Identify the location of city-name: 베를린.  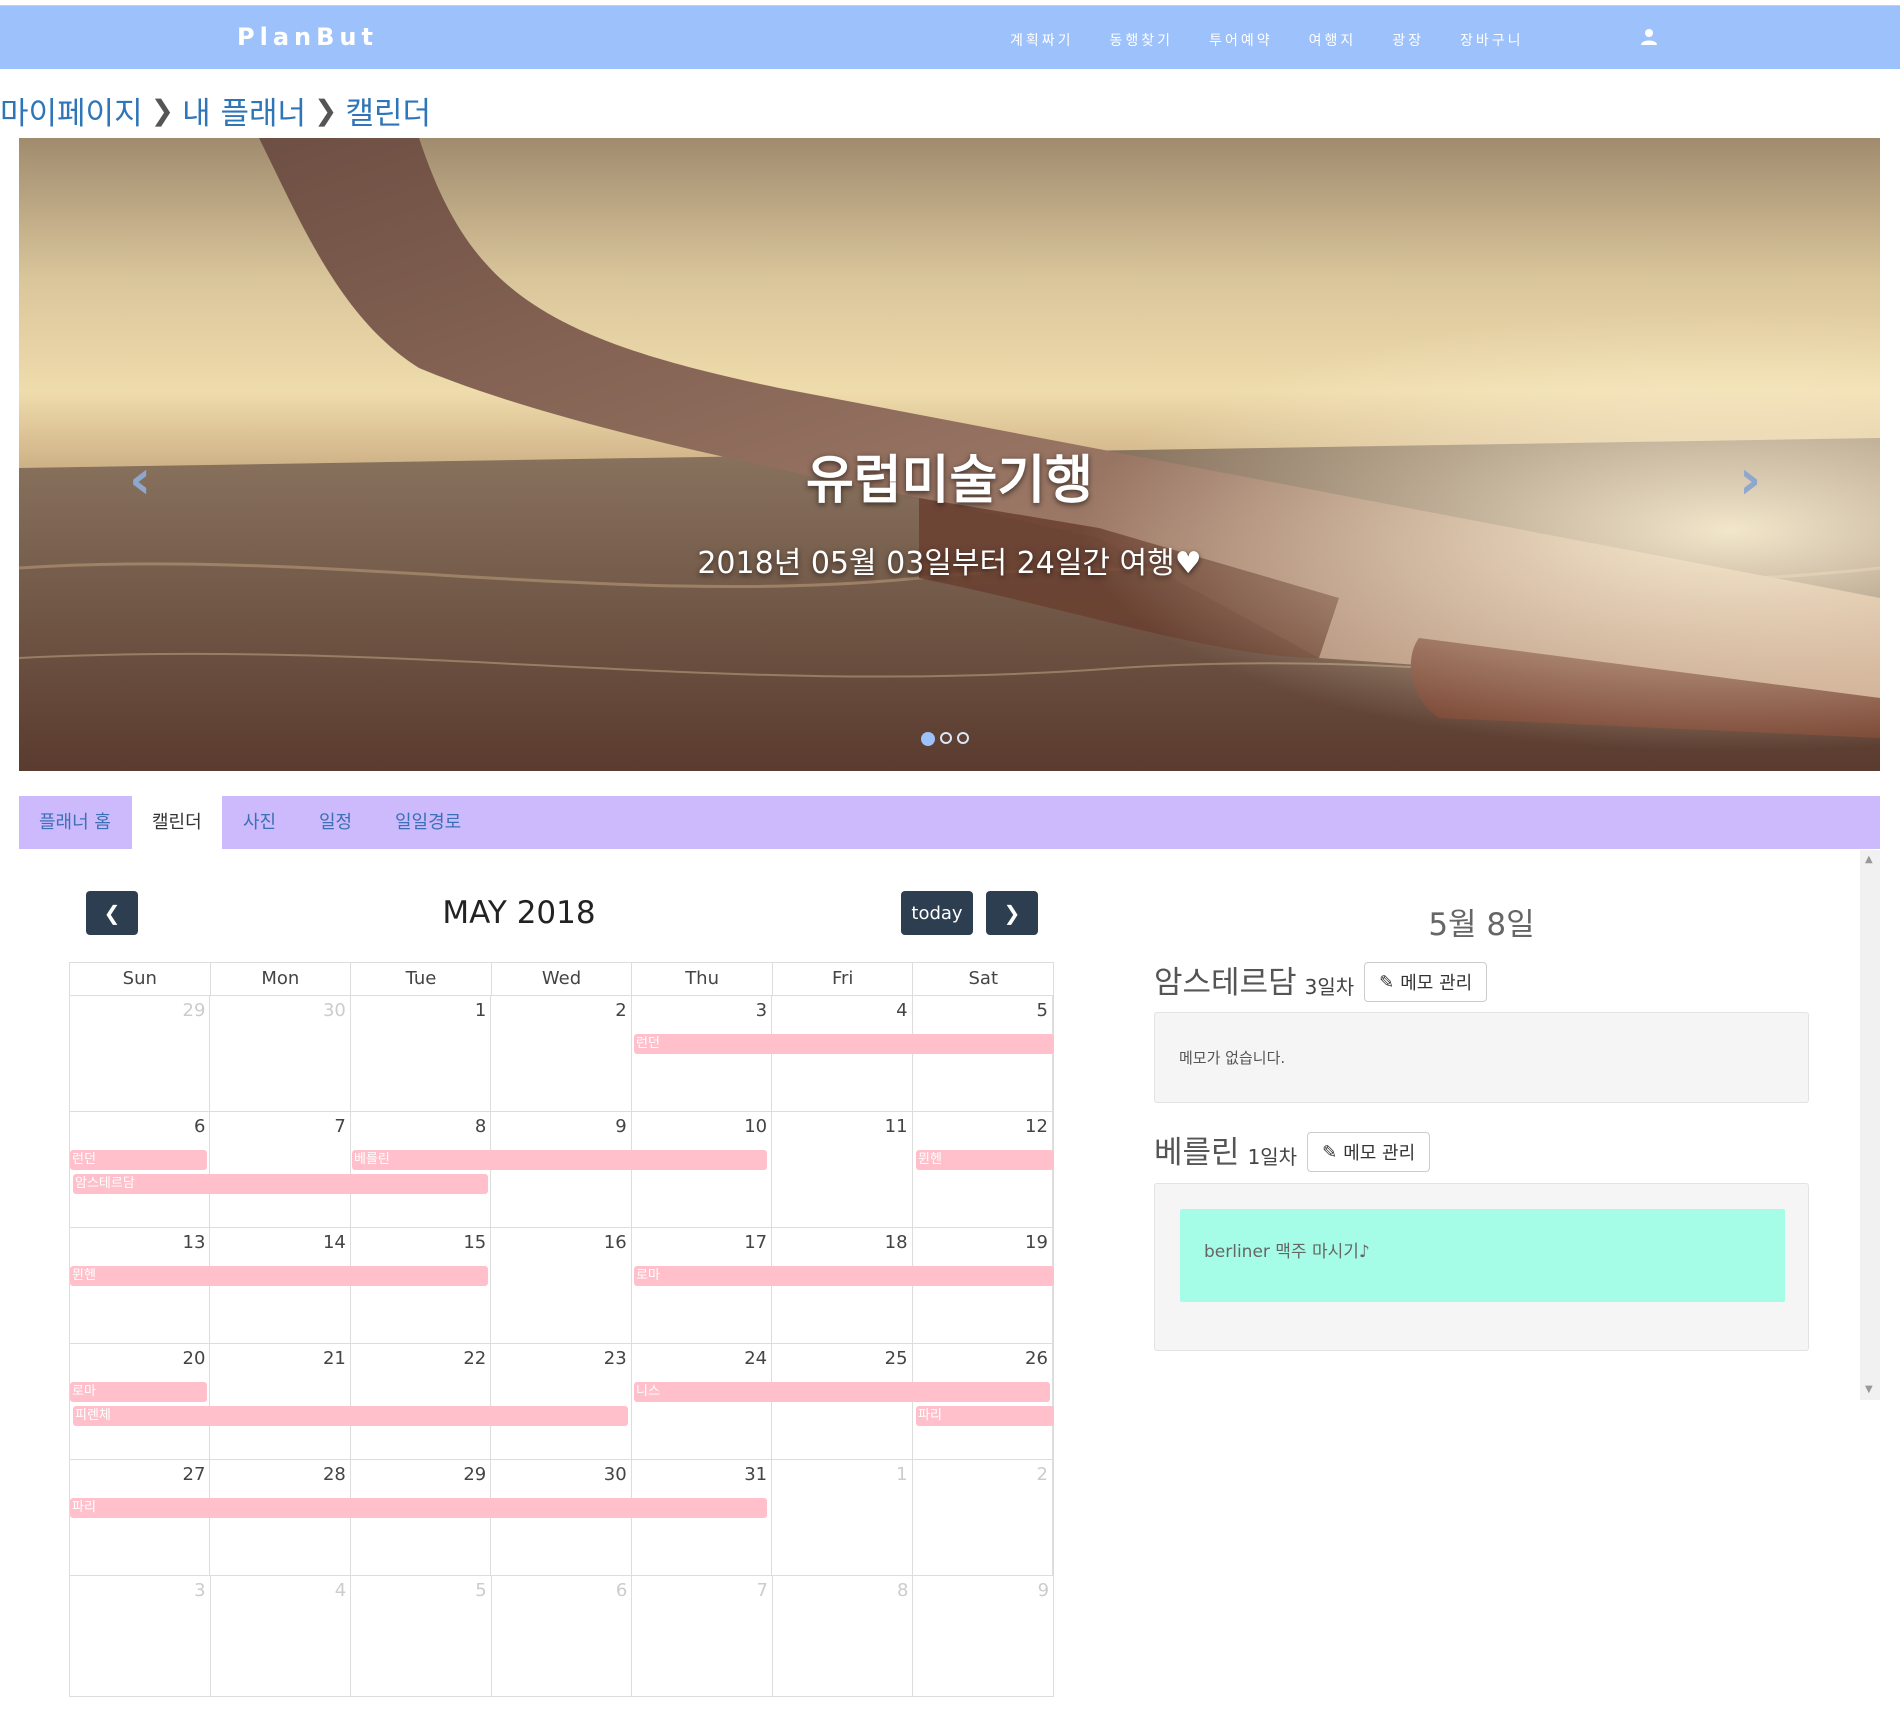
(1197, 1153).